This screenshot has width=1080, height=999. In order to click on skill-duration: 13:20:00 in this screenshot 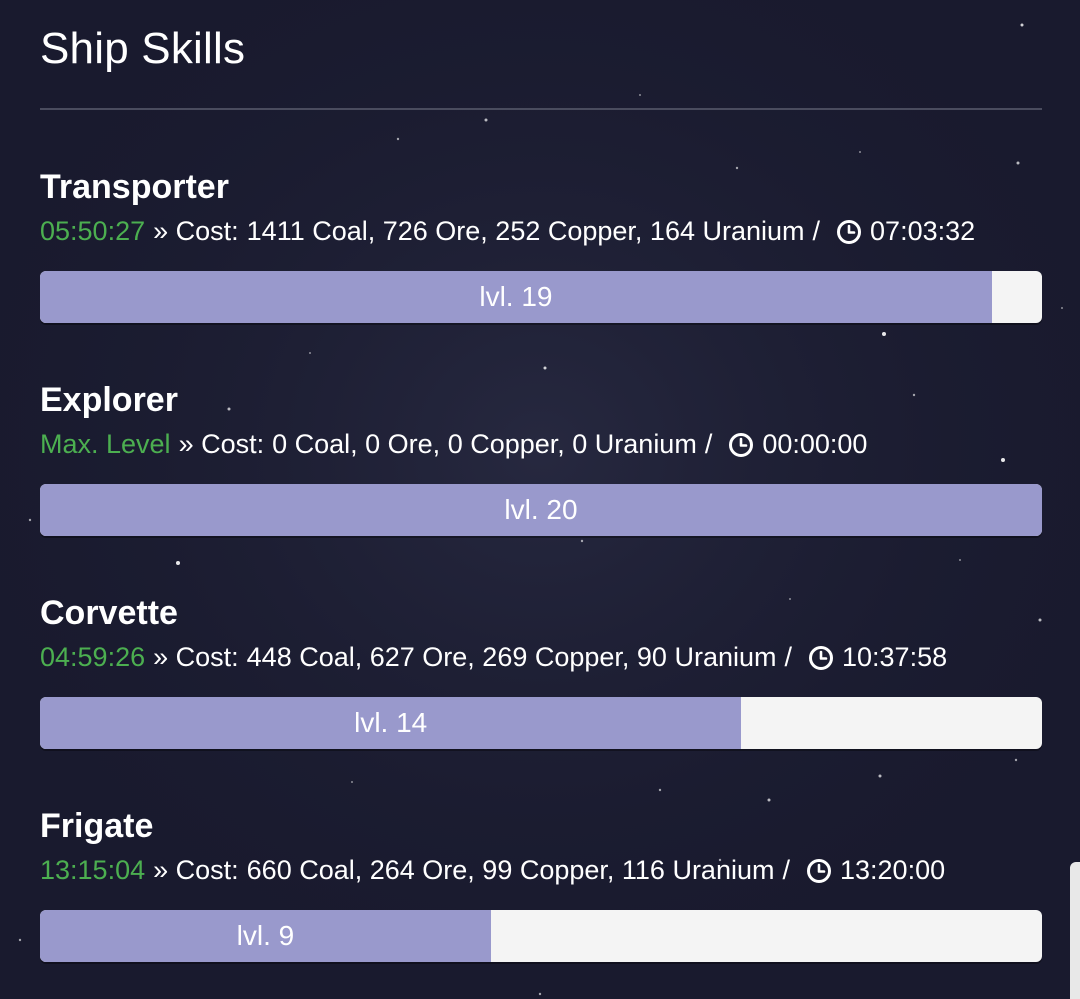, I will do `click(893, 870)`.